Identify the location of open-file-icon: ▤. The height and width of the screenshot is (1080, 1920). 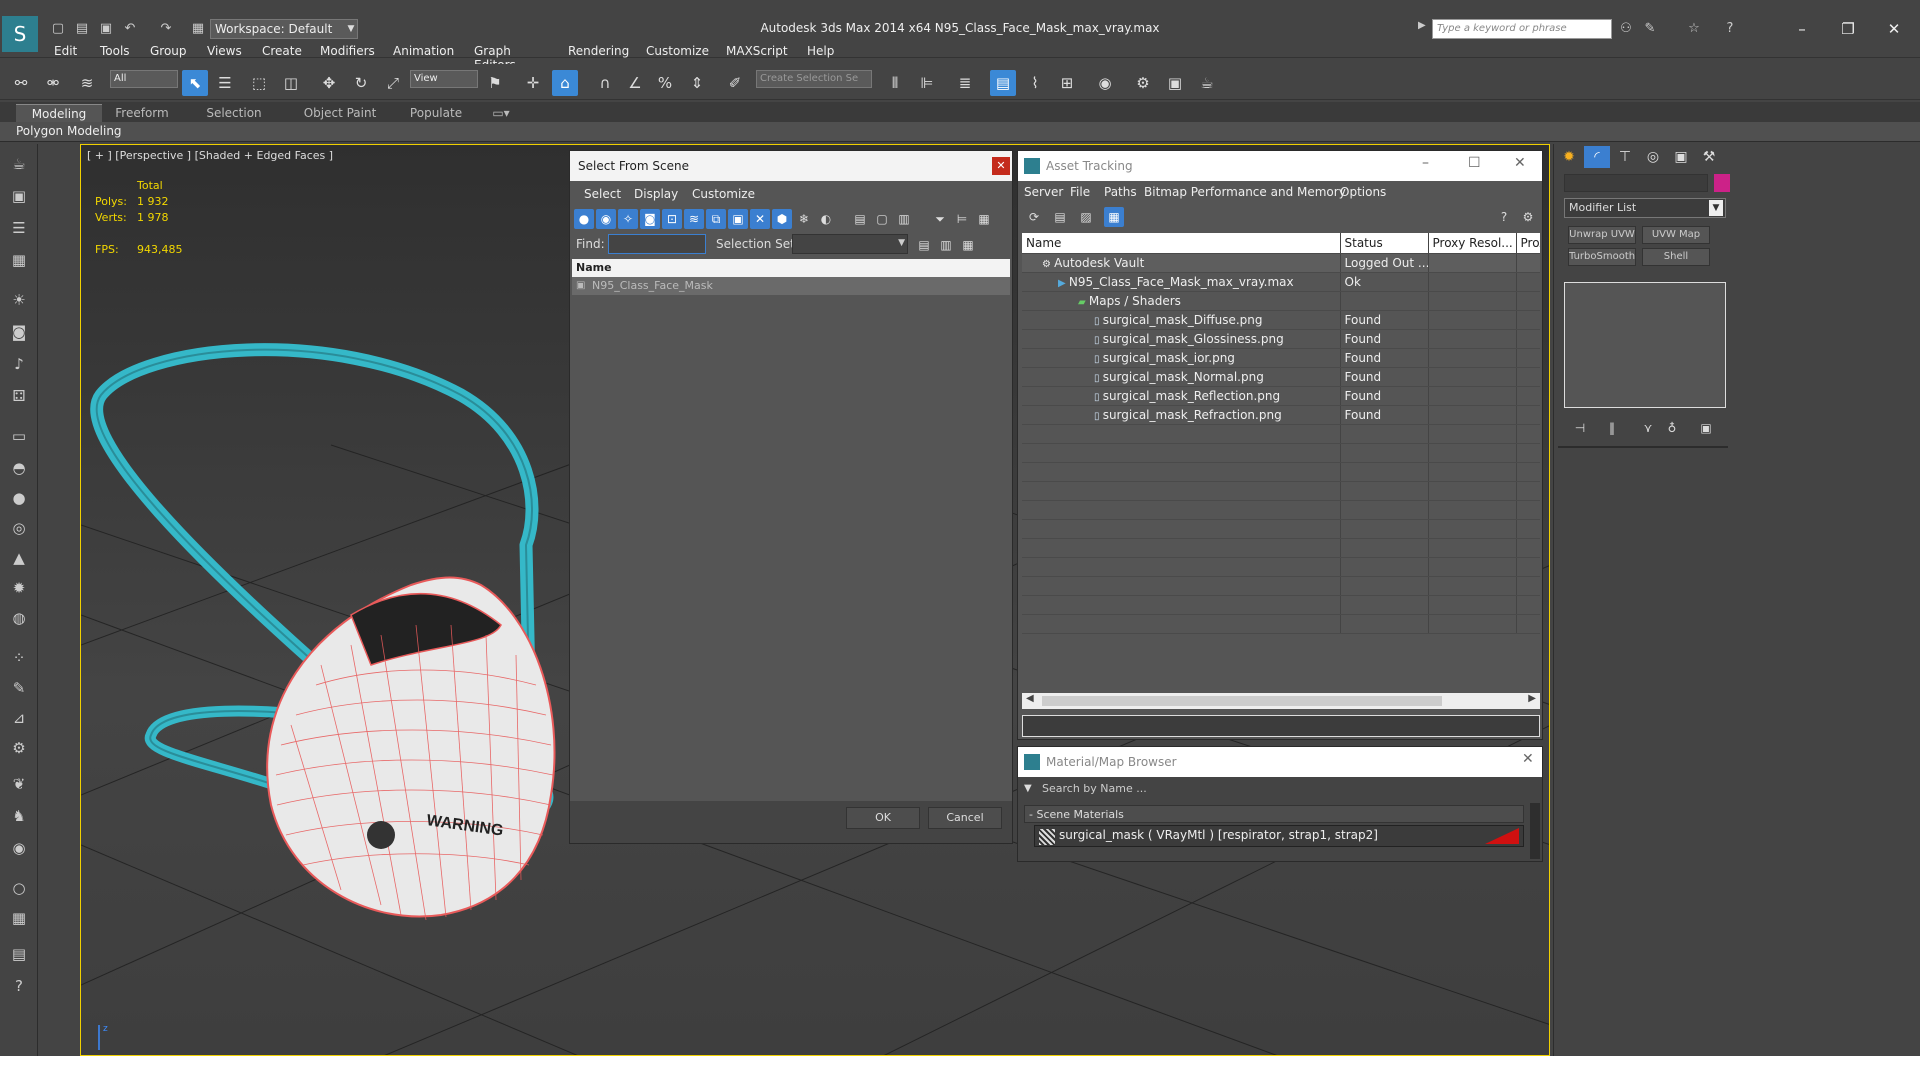
(82, 29).